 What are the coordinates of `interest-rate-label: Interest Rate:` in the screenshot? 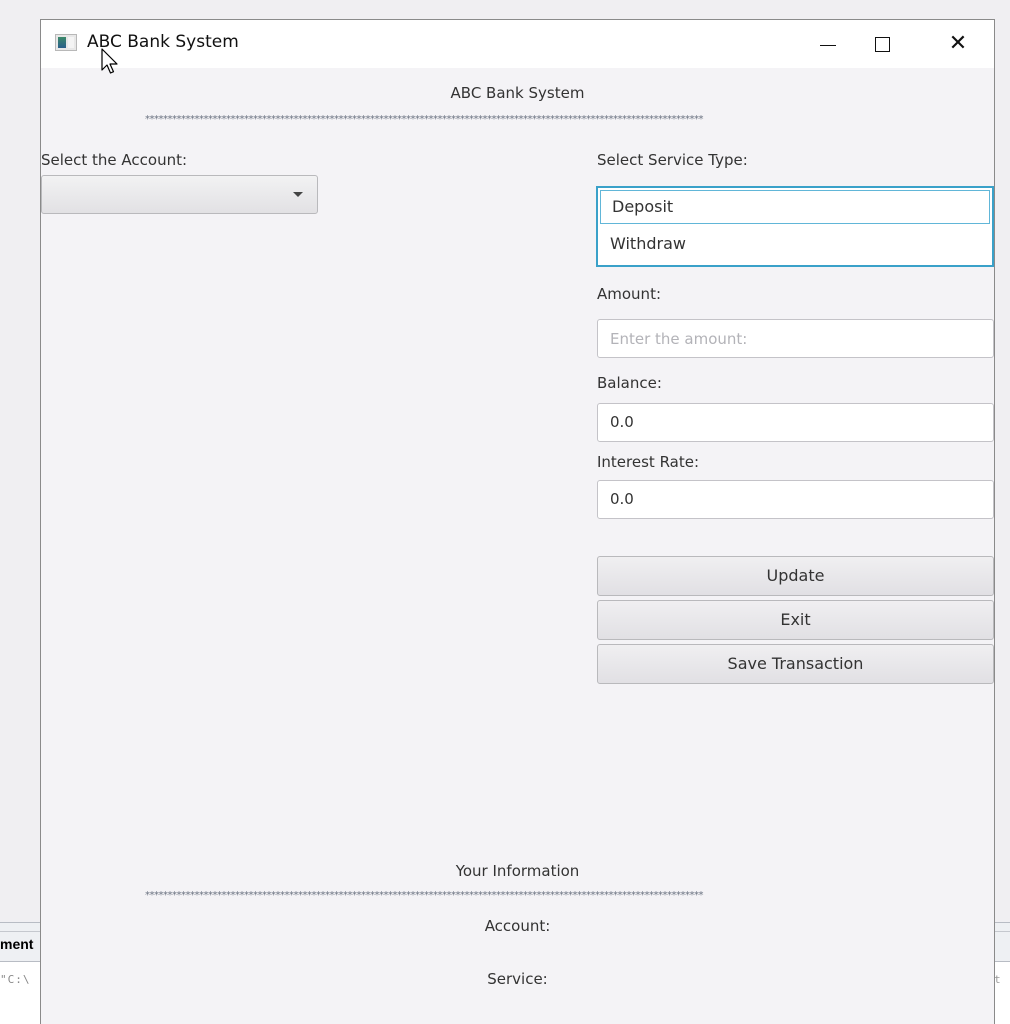 It's located at (648, 462).